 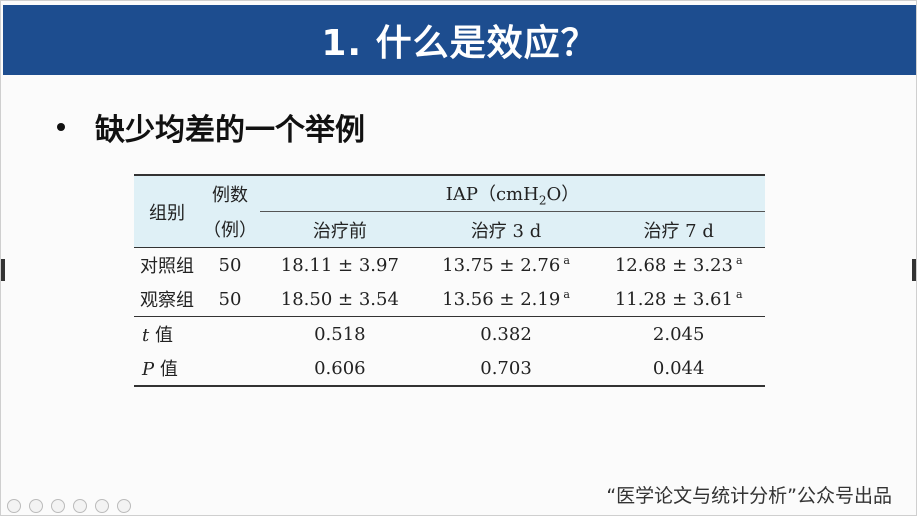 What do you see at coordinates (501, 299) in the screenshot?
I see `cell-day3-value: 13.56 ± 2.19` at bounding box center [501, 299].